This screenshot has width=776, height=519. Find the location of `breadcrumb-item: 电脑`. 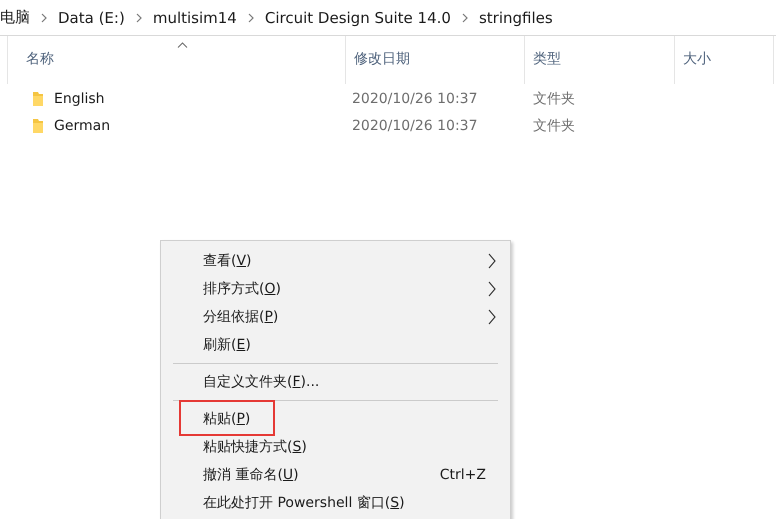

breadcrumb-item: 电脑 is located at coordinates (15, 17).